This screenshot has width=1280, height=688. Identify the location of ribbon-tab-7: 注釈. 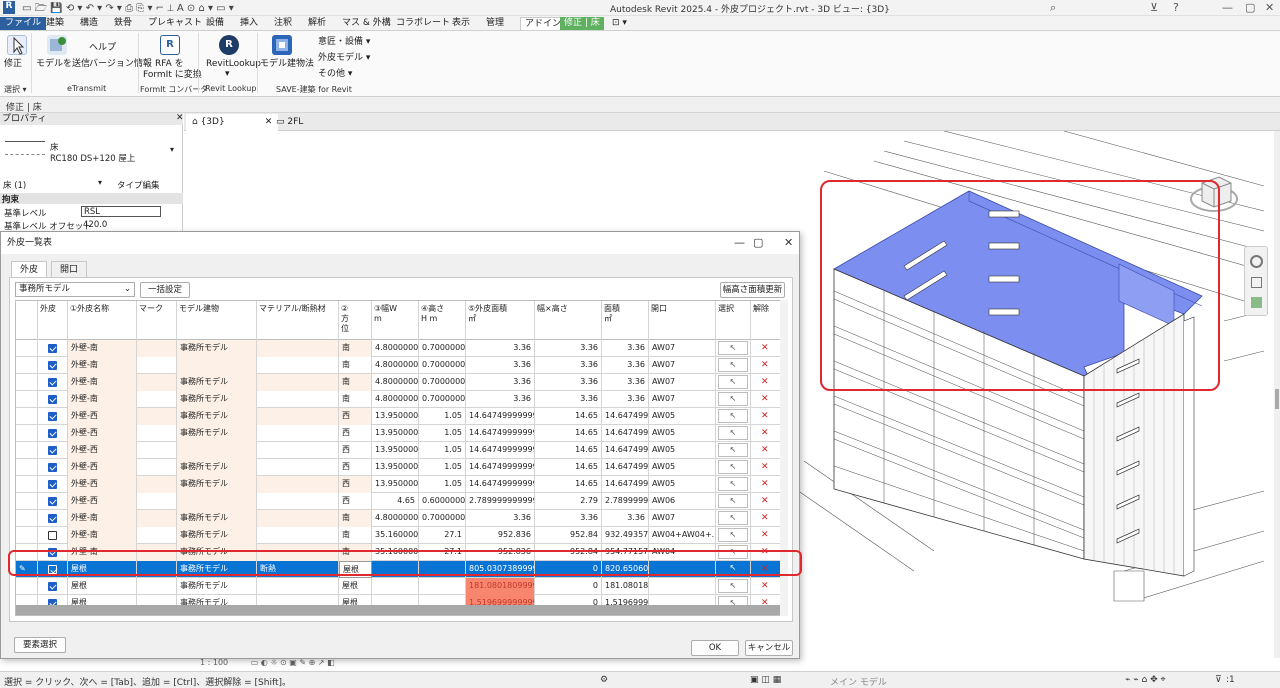
(283, 23).